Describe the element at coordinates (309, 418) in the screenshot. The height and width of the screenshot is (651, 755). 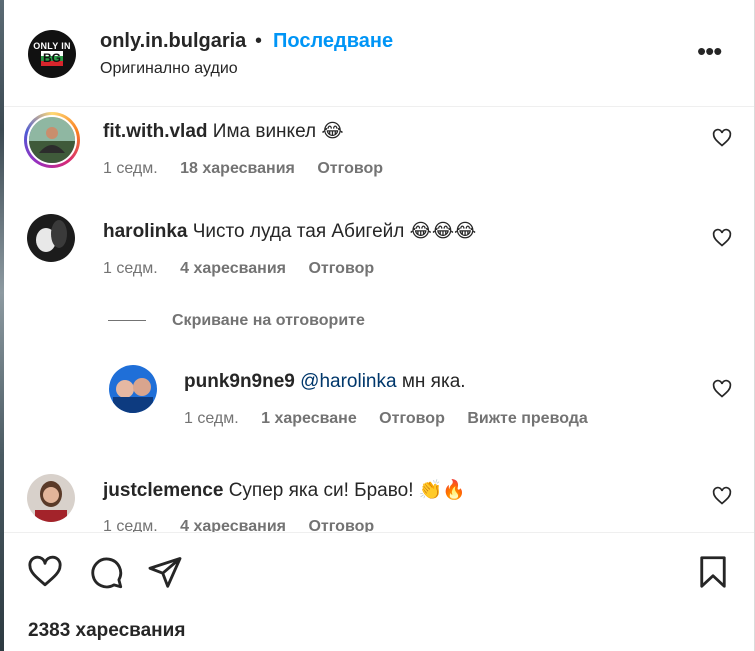
I see `comment-likes: 1 харесване` at that location.